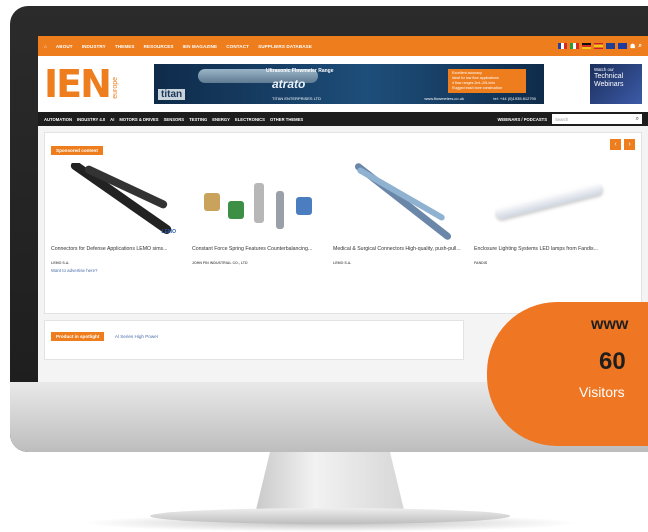 Image resolution: width=648 pixels, height=532 pixels. I want to click on cable-graphic, so click(401, 194).